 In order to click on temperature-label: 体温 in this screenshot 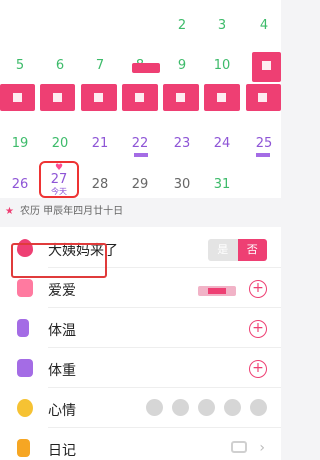, I will do `click(62, 331)`.